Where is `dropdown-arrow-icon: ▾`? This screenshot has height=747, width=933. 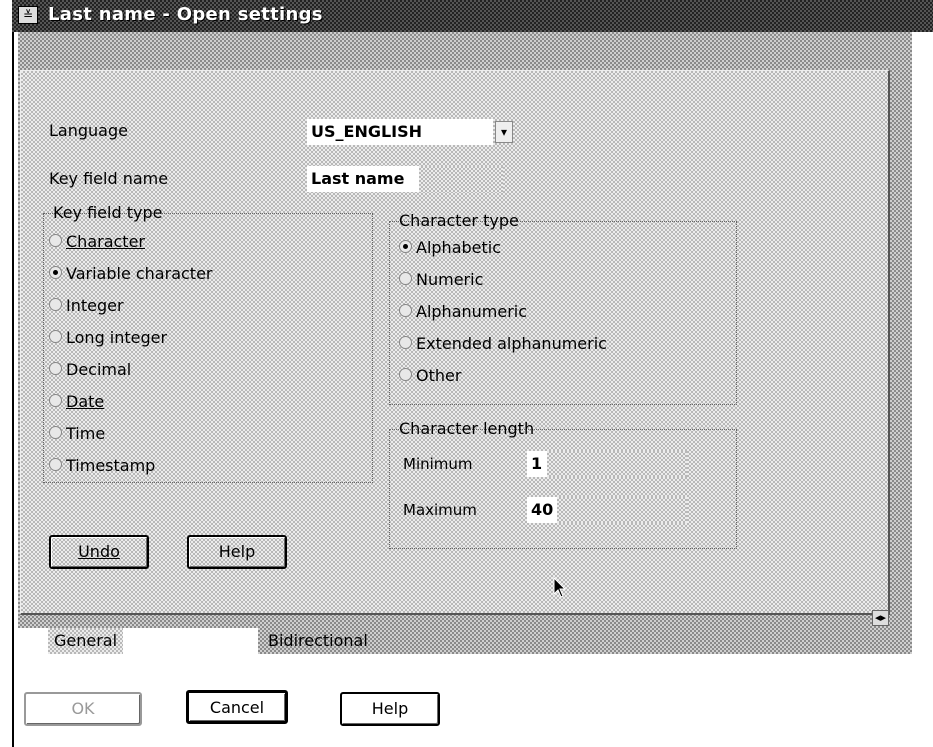
dropdown-arrow-icon: ▾ is located at coordinates (504, 132).